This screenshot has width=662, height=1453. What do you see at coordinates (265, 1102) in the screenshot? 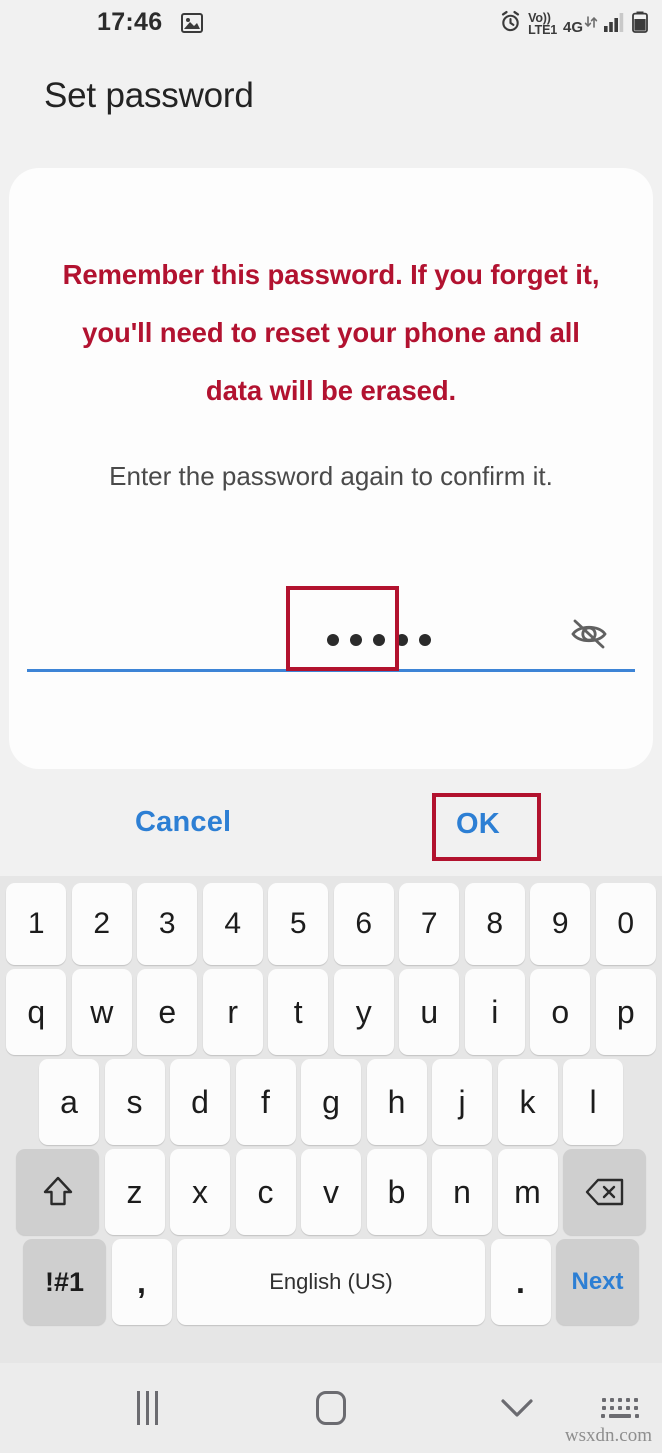
I see `key-f: f` at bounding box center [265, 1102].